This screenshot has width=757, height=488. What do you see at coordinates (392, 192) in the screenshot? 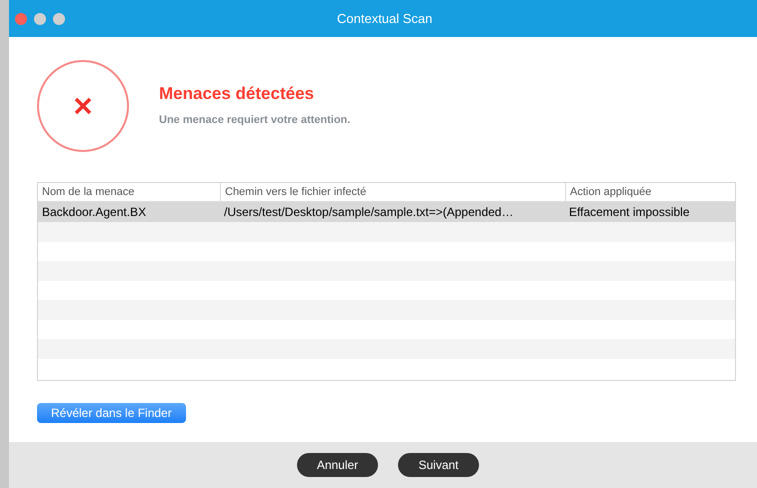
I see `column-header: Chemin vers le fichier infecté` at bounding box center [392, 192].